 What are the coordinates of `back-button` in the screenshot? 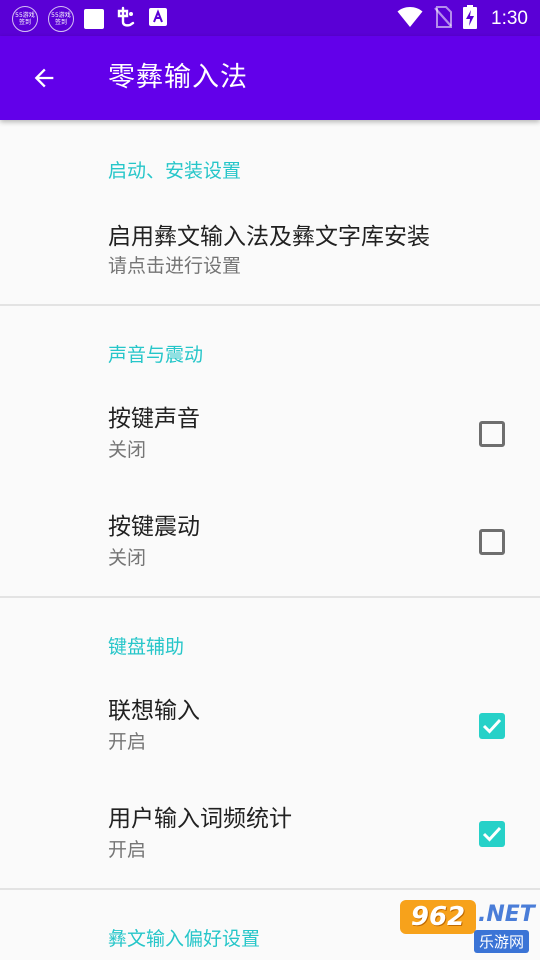 It's located at (44, 78).